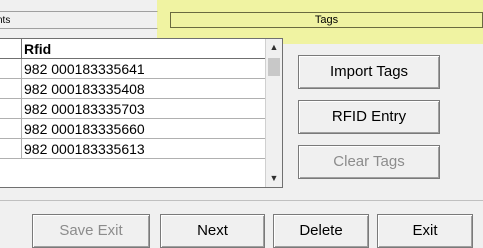 The image size is (483, 248). I want to click on scrollbar-thumb, so click(274, 67).